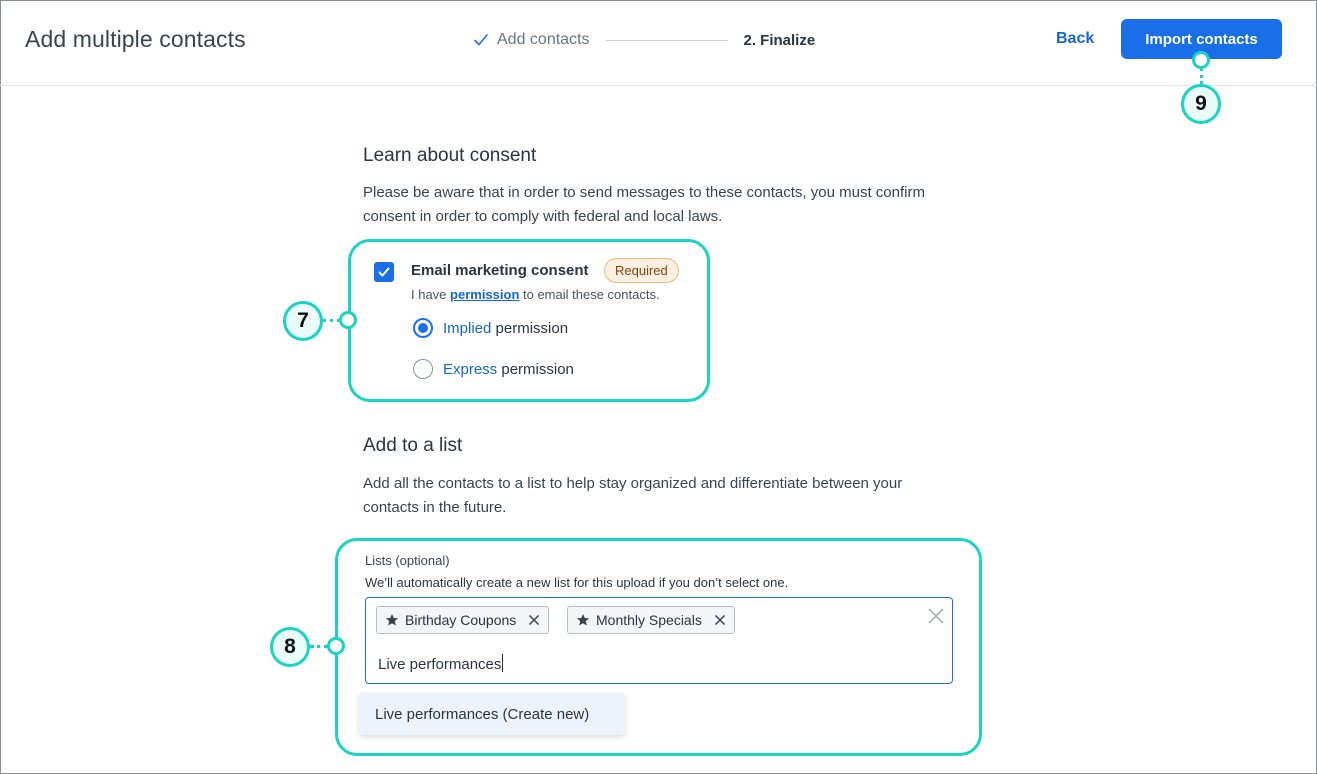 The width and height of the screenshot is (1317, 774). What do you see at coordinates (303, 321) in the screenshot?
I see `callout-7: 7` at bounding box center [303, 321].